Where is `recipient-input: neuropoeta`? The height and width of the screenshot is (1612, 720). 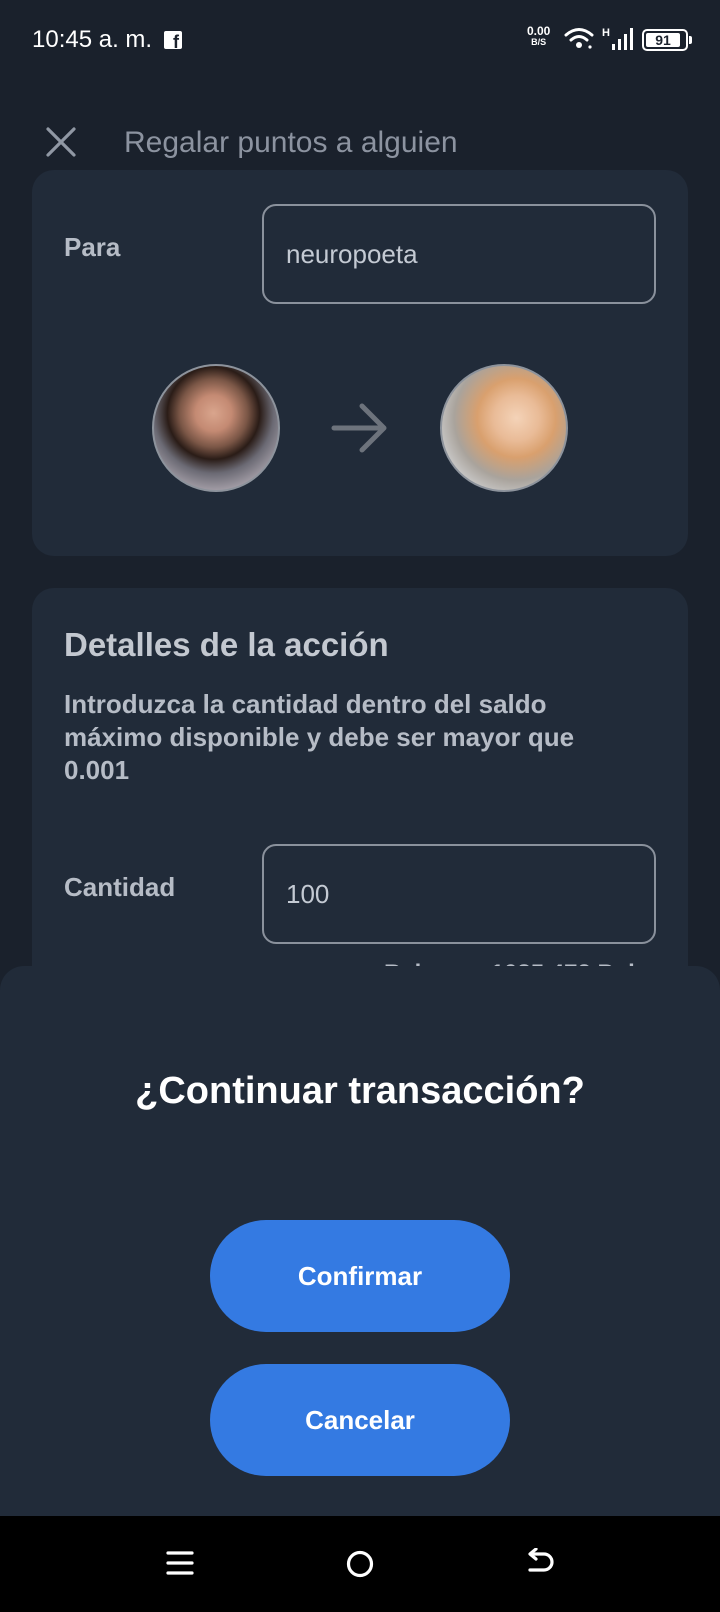
recipient-input: neuropoeta is located at coordinates (459, 254).